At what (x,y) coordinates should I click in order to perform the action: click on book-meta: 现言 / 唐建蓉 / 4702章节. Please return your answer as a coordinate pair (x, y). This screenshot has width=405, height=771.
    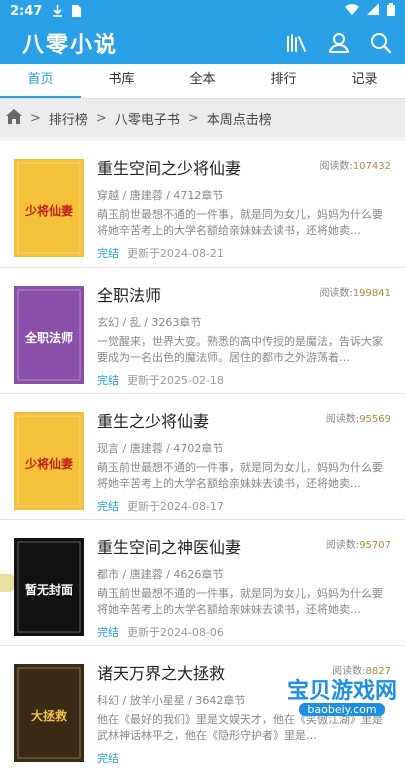
    Looking at the image, I should click on (160, 448).